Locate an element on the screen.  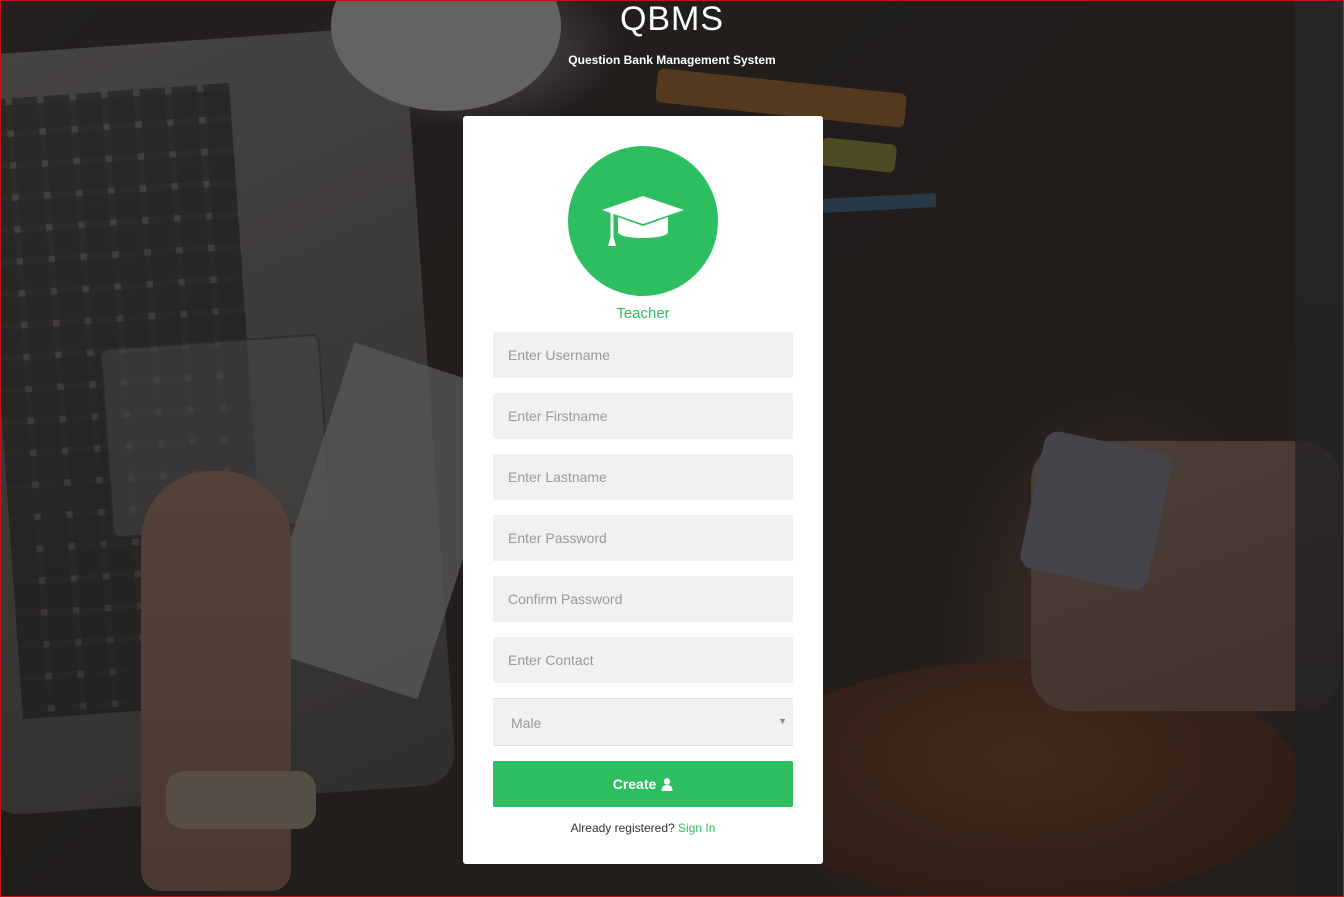
firstname-input is located at coordinates (643, 416).